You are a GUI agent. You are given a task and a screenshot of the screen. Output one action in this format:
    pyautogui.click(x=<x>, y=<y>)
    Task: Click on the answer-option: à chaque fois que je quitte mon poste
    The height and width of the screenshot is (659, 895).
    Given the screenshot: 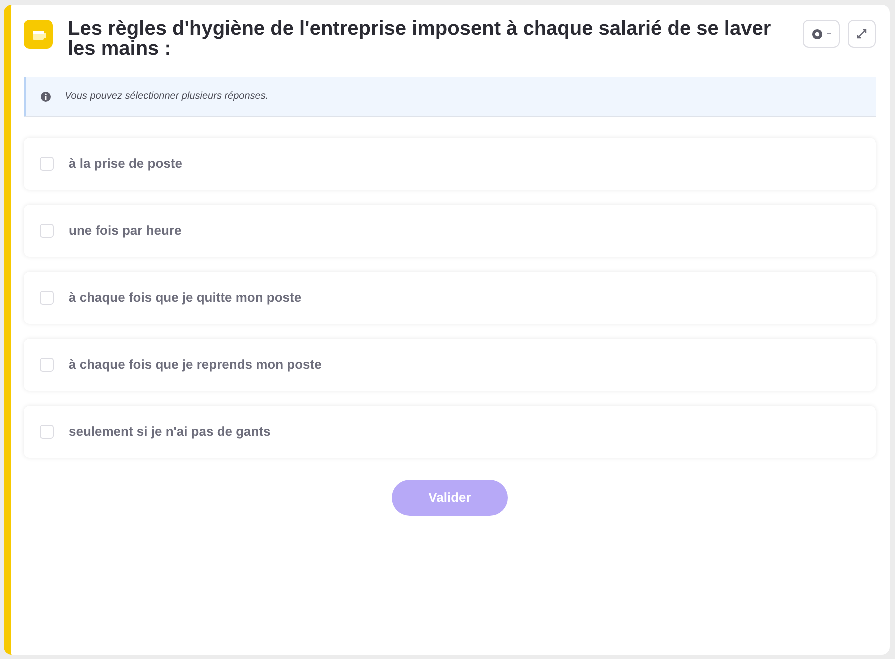 What is the action you would take?
    pyautogui.click(x=450, y=298)
    